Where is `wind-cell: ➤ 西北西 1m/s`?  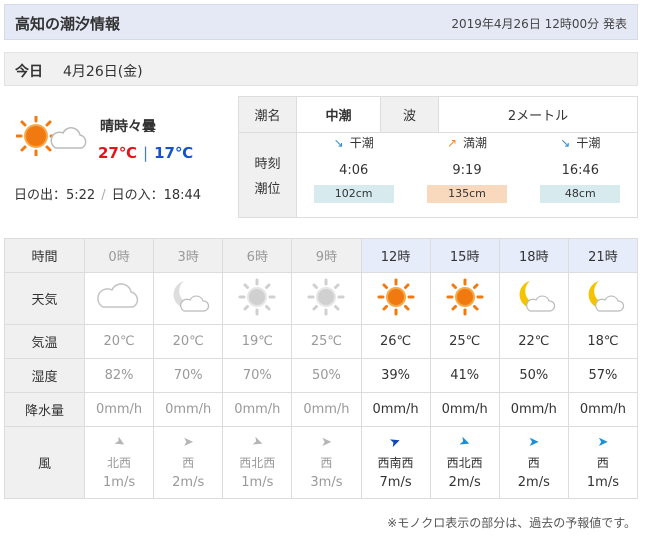 wind-cell: ➤ 西北西 1m/s is located at coordinates (257, 462).